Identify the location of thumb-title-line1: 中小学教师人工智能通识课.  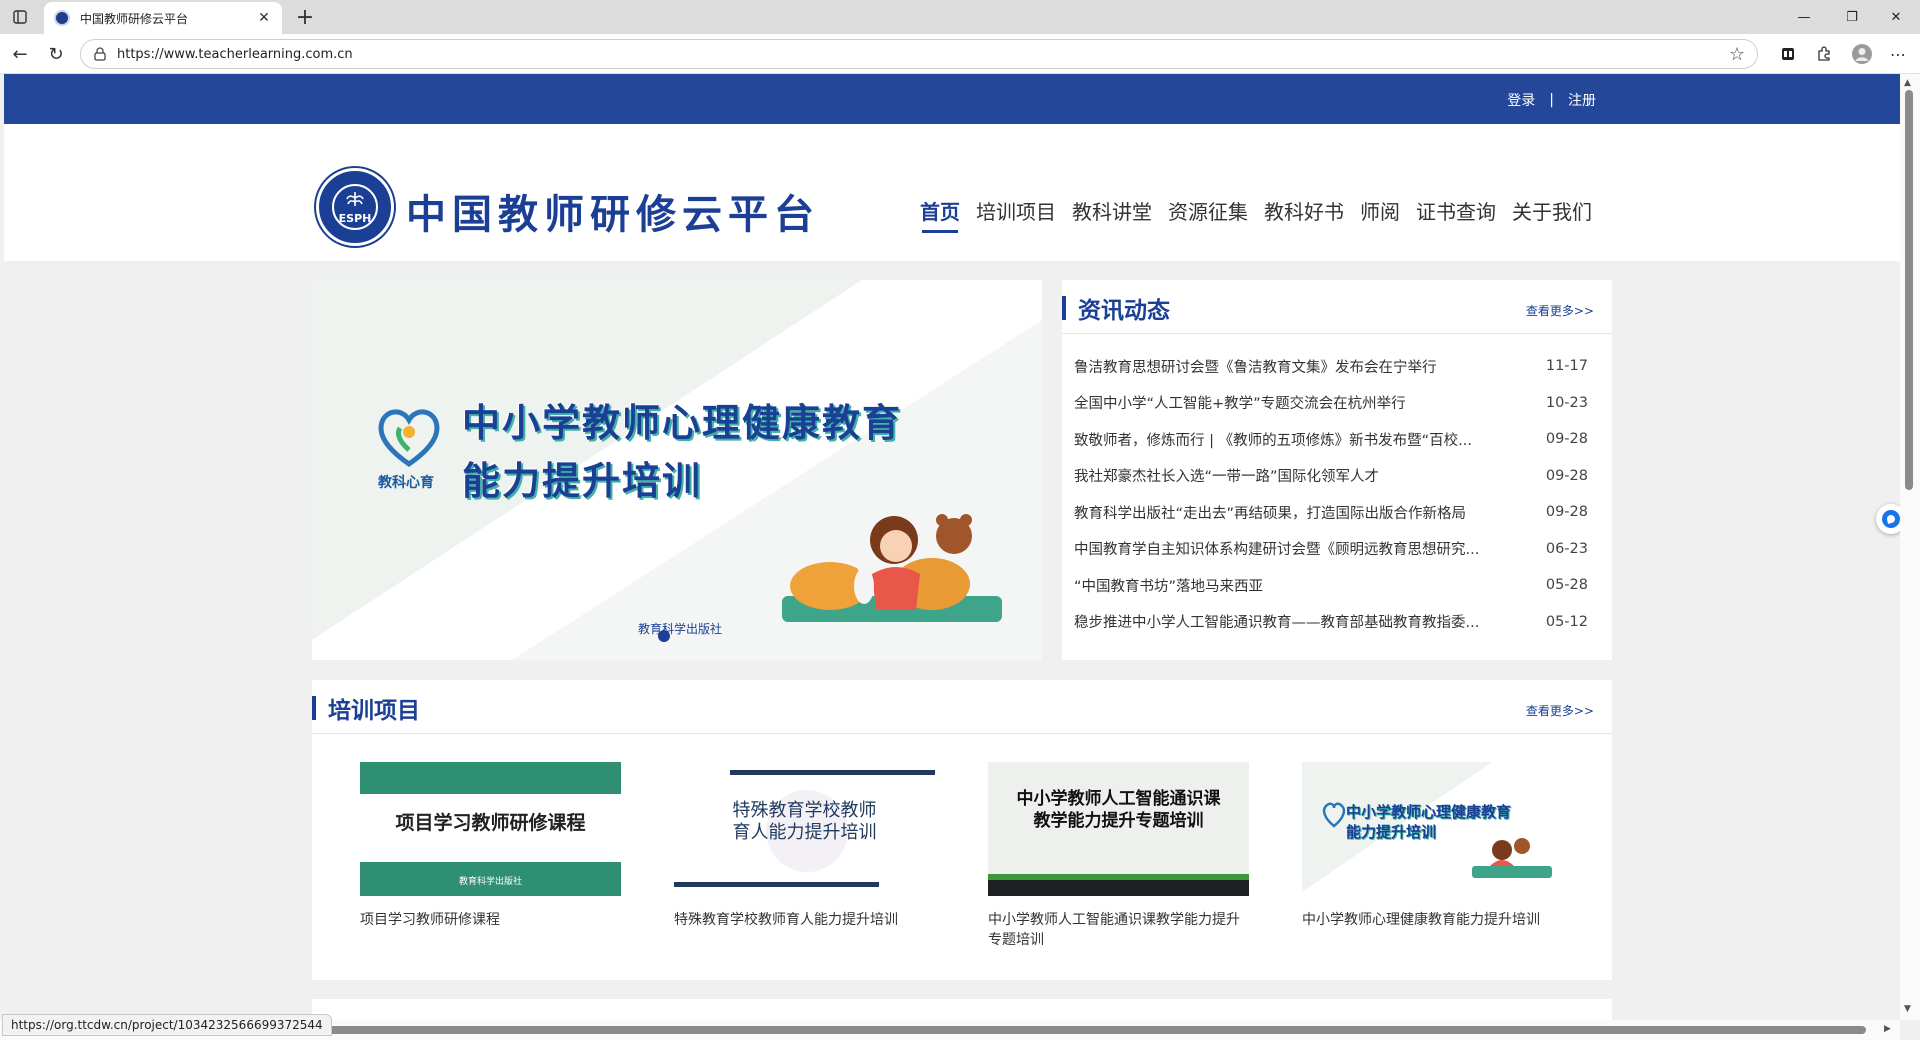
(1118, 799).